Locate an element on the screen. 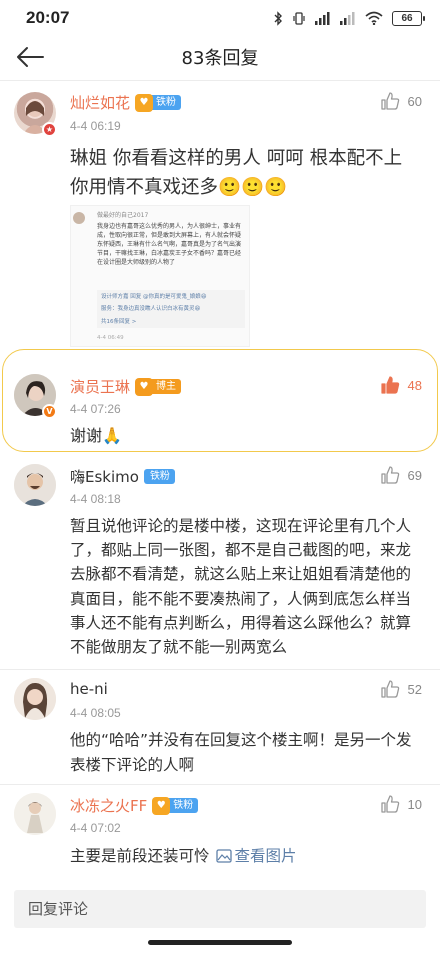 The width and height of the screenshot is (440, 953). reply-input is located at coordinates (220, 909).